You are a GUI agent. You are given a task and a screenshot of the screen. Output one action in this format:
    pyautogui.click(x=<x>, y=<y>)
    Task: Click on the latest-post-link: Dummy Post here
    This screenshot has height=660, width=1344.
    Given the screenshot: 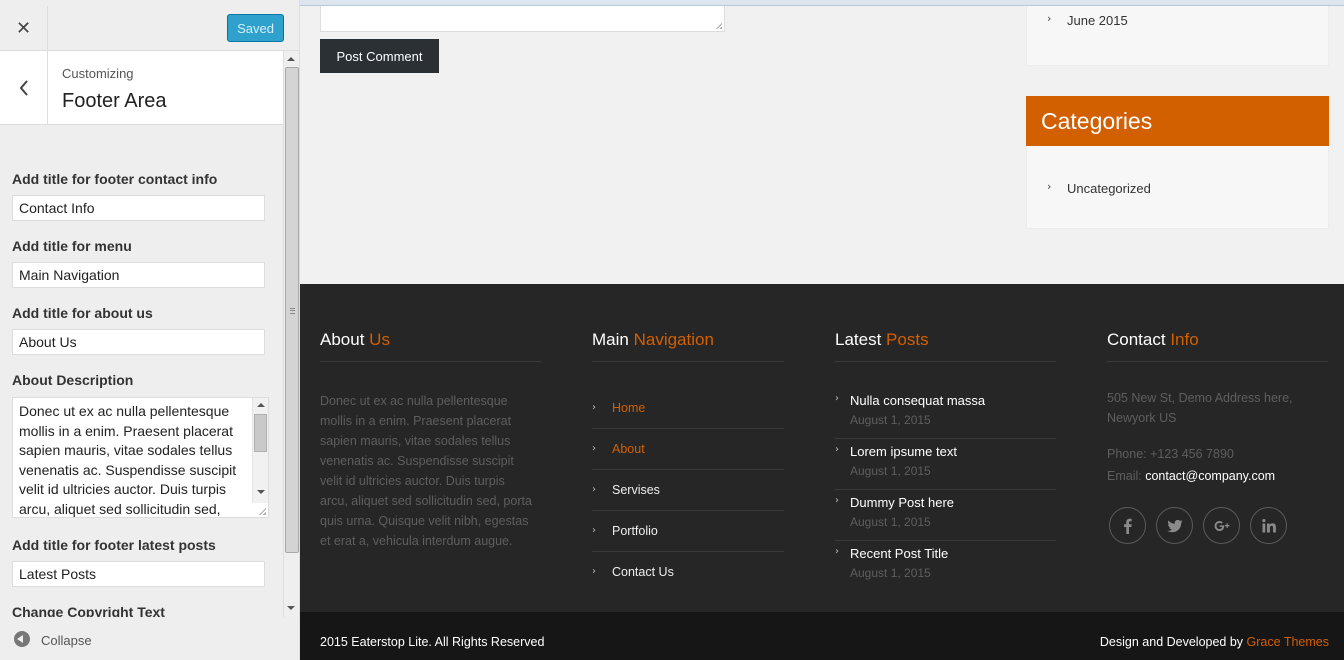 What is the action you would take?
    pyautogui.click(x=902, y=502)
    